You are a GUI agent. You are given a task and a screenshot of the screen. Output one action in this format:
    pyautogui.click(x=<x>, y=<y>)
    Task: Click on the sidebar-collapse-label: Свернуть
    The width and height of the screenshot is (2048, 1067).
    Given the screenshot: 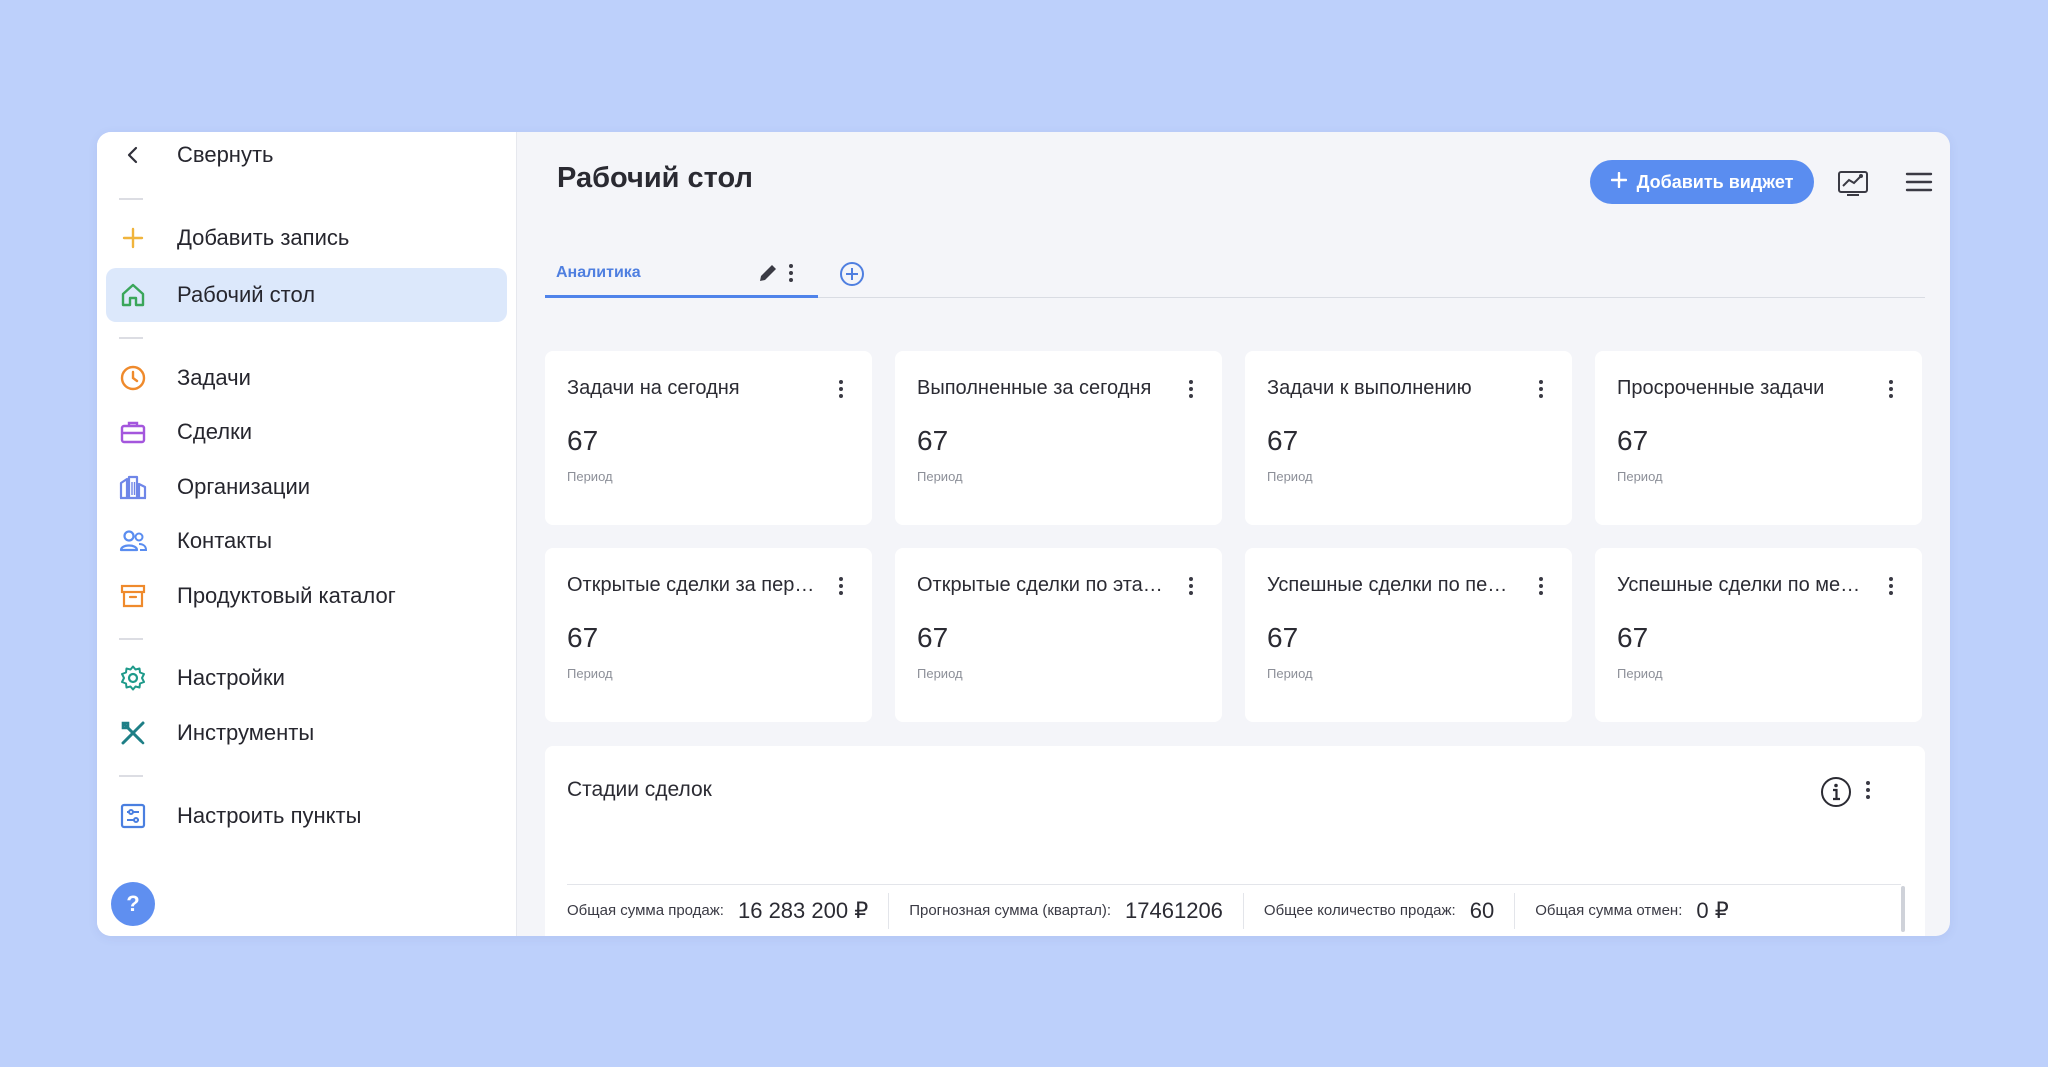 What is the action you would take?
    pyautogui.click(x=225, y=154)
    